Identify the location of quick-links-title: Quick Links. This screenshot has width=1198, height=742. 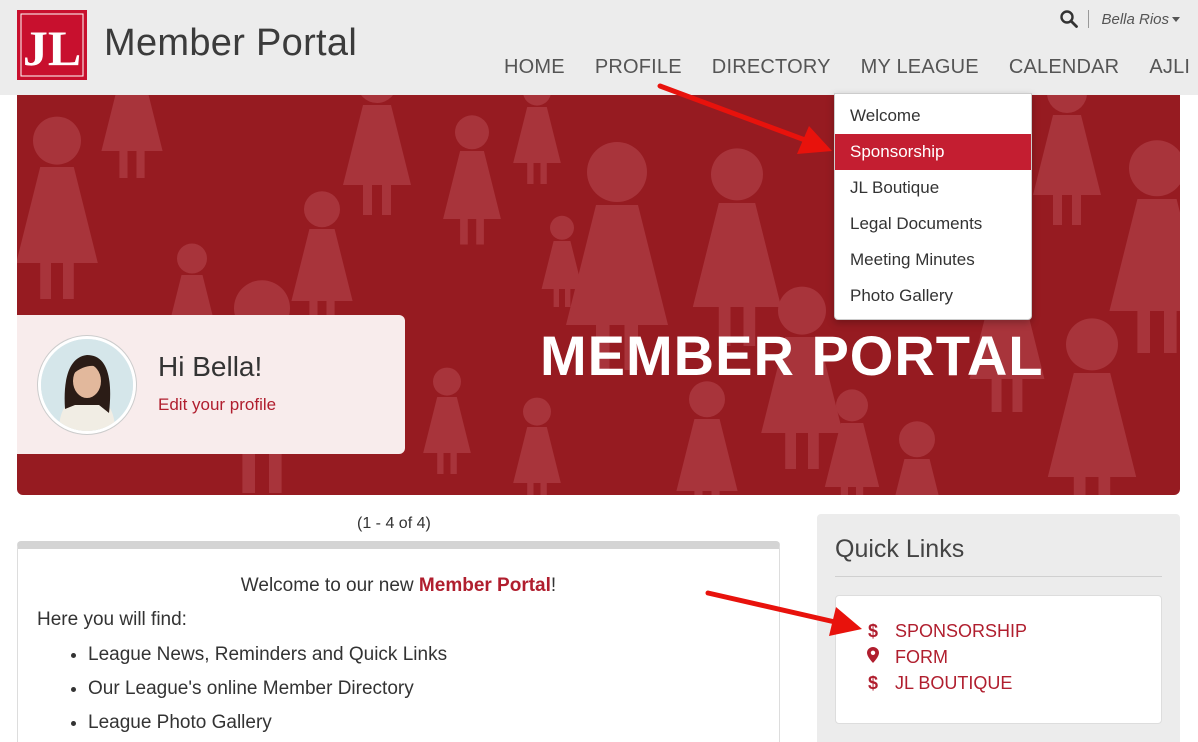
(900, 549).